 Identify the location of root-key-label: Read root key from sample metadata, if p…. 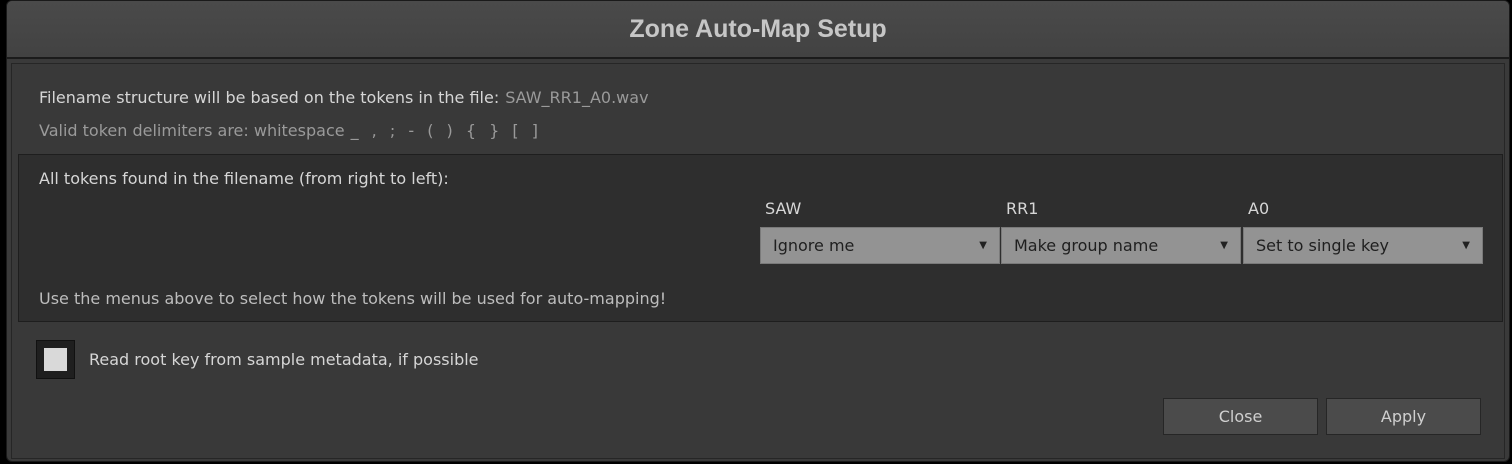
(284, 359).